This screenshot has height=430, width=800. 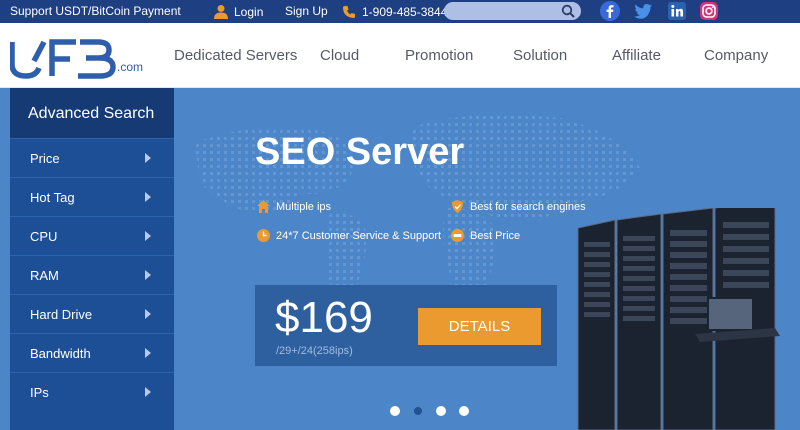 I want to click on home-icon, so click(x=263, y=206).